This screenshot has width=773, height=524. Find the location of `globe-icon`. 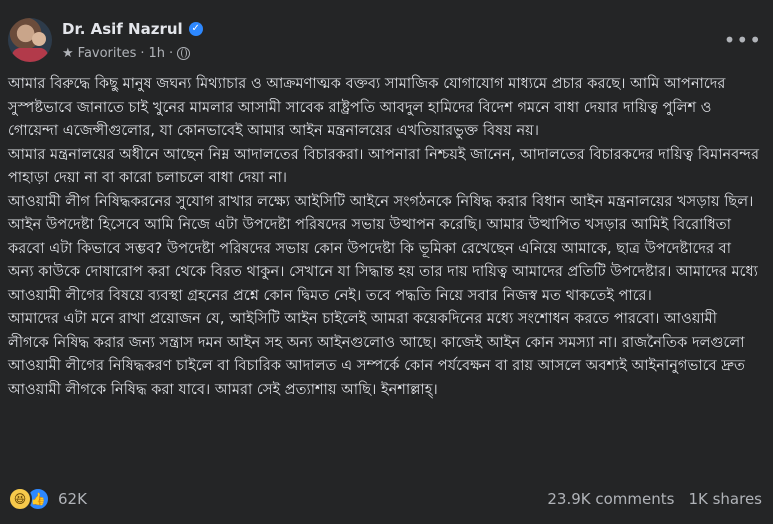

globe-icon is located at coordinates (184, 53).